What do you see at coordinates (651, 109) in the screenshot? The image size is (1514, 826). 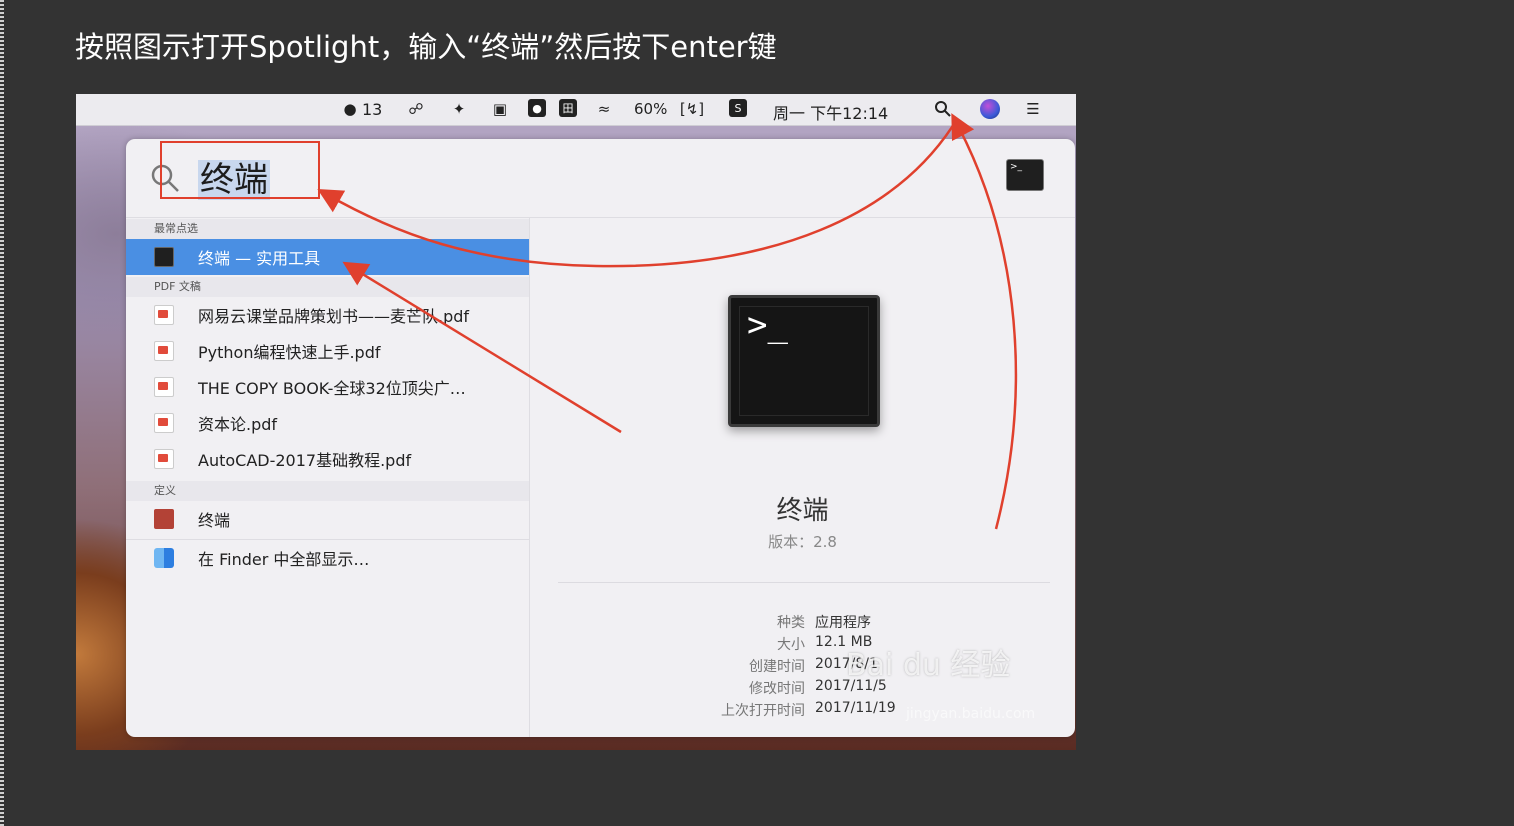 I see `battery-percent: 60%` at bounding box center [651, 109].